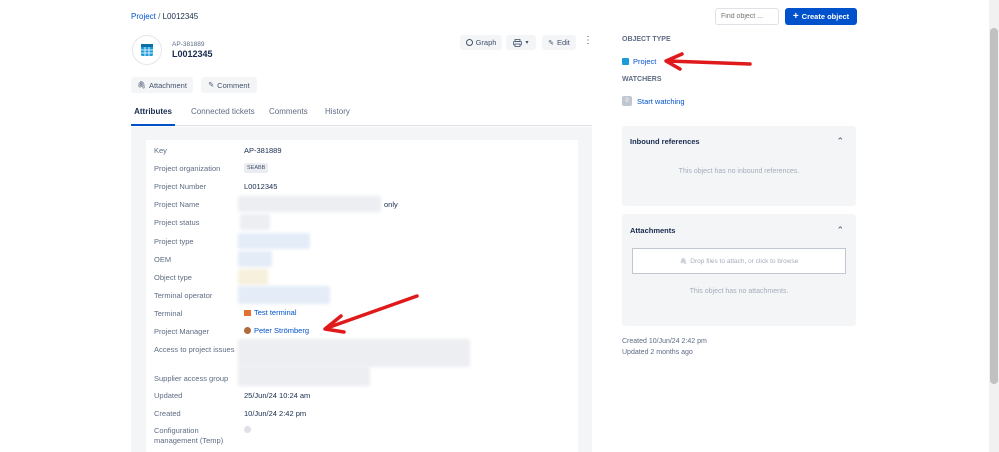 The width and height of the screenshot is (999, 452). What do you see at coordinates (143, 16) in the screenshot?
I see `breadcrumb-parent-link: Project` at bounding box center [143, 16].